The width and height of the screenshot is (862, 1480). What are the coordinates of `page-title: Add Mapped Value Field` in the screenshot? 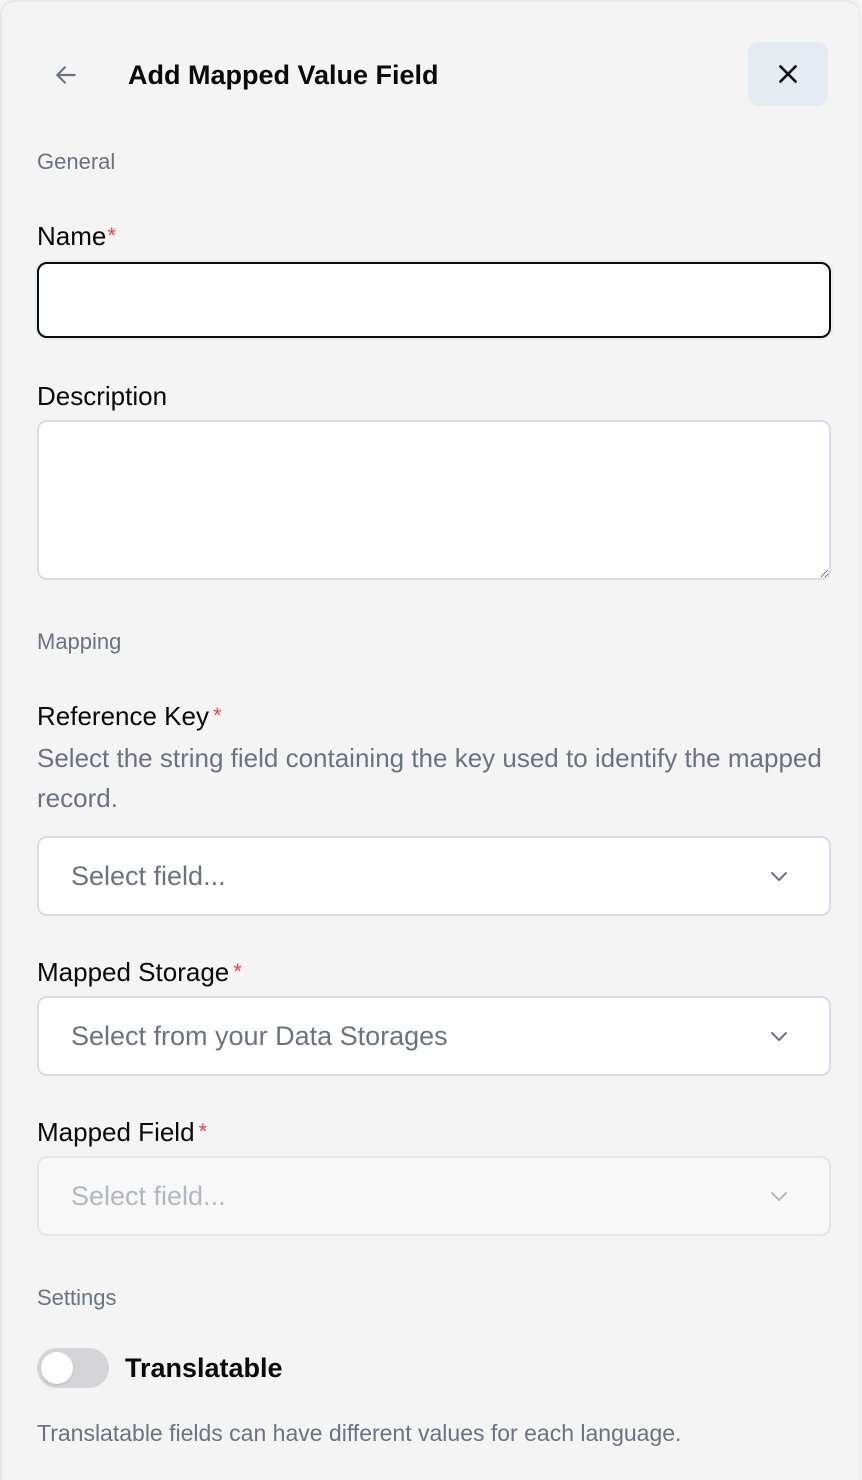 It's located at (283, 75).